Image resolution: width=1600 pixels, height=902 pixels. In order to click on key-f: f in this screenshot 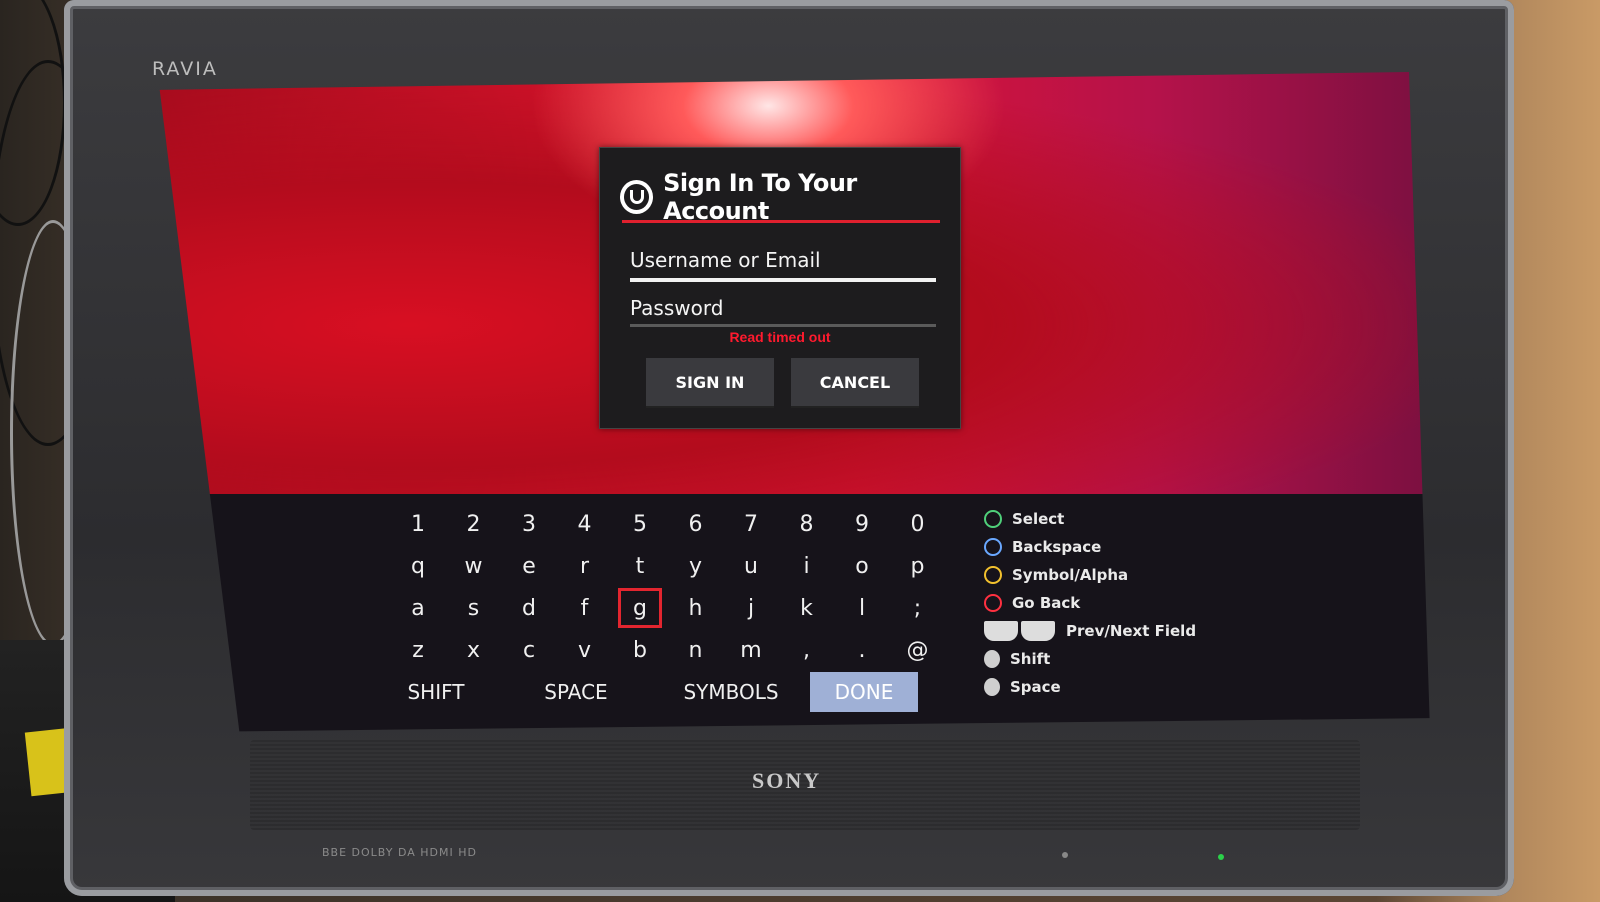, I will do `click(585, 608)`.